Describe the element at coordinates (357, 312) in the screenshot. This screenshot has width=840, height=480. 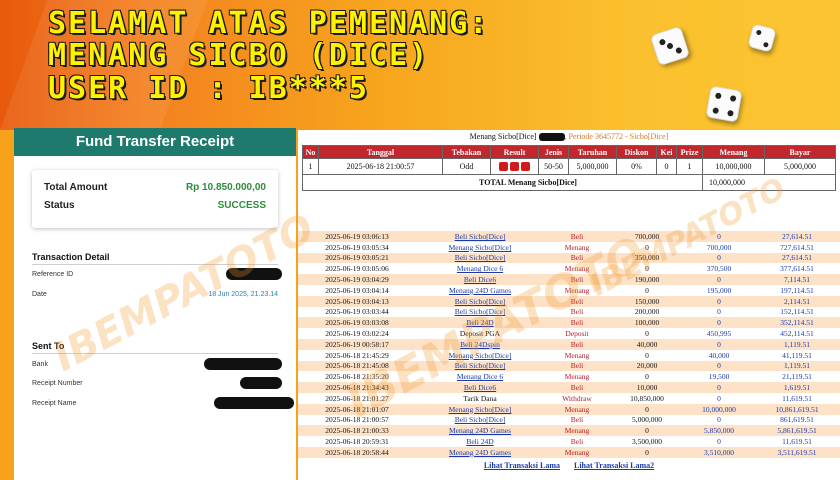
I see `tx-date: 2025-06-19 03:03:44` at that location.